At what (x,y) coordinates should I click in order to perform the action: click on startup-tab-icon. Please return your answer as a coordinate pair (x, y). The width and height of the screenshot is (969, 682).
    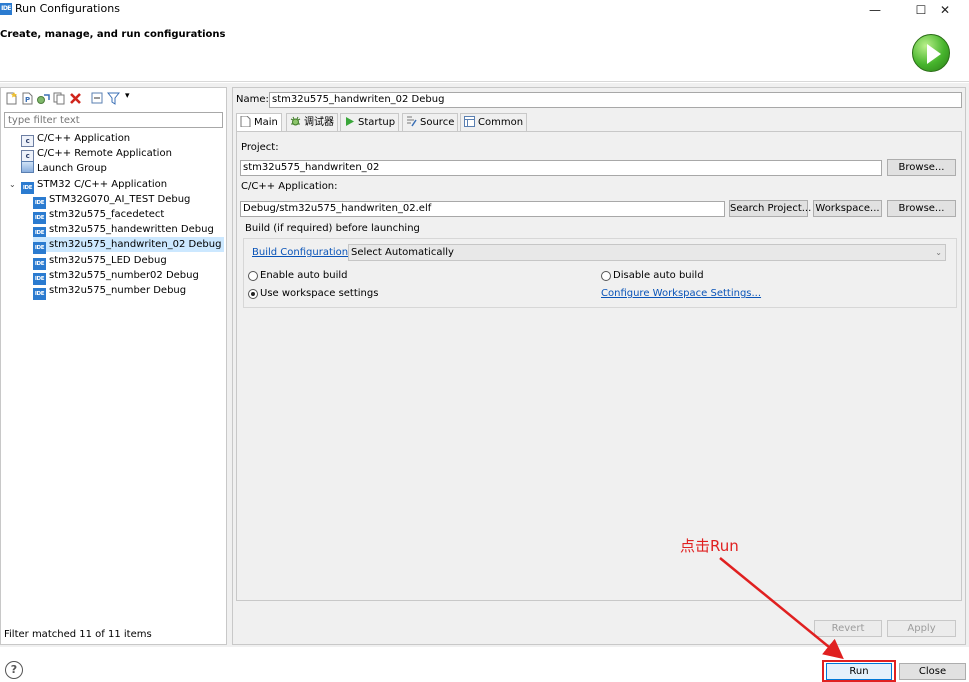
    Looking at the image, I should click on (351, 122).